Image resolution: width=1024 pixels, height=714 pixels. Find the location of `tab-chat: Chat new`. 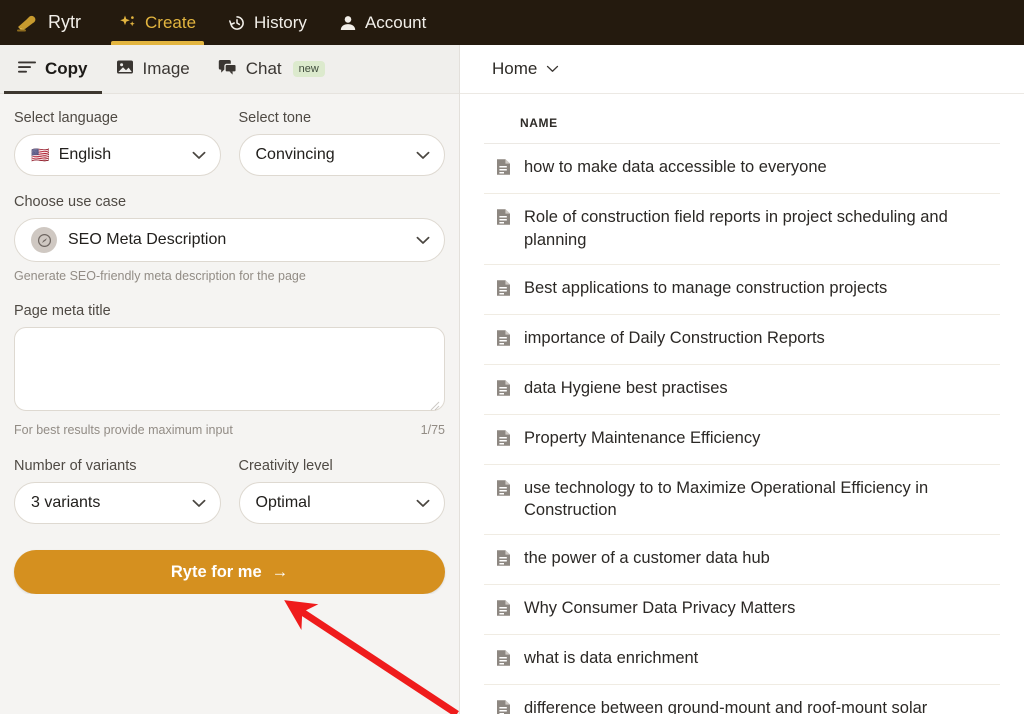

tab-chat: Chat new is located at coordinates (271, 69).